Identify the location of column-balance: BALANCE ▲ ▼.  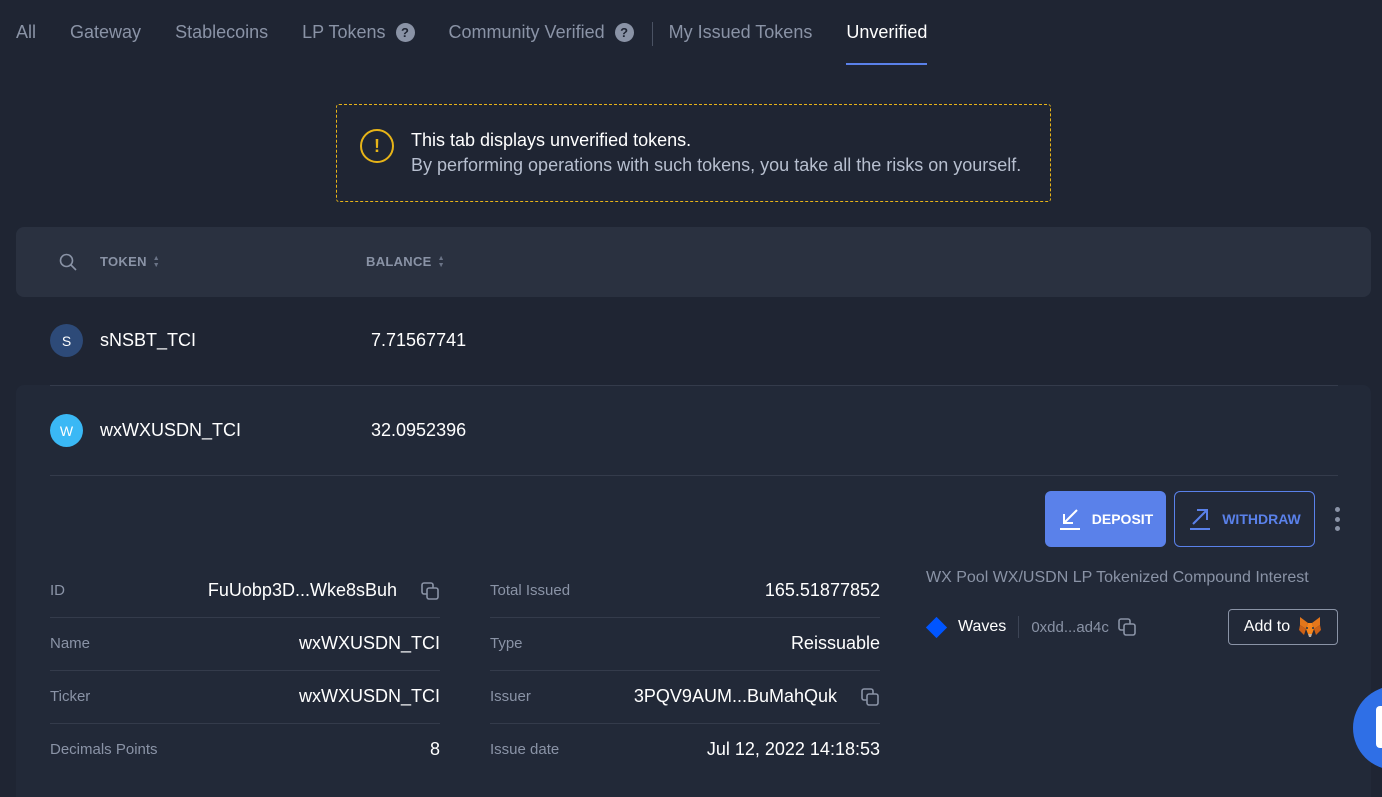
(405, 261).